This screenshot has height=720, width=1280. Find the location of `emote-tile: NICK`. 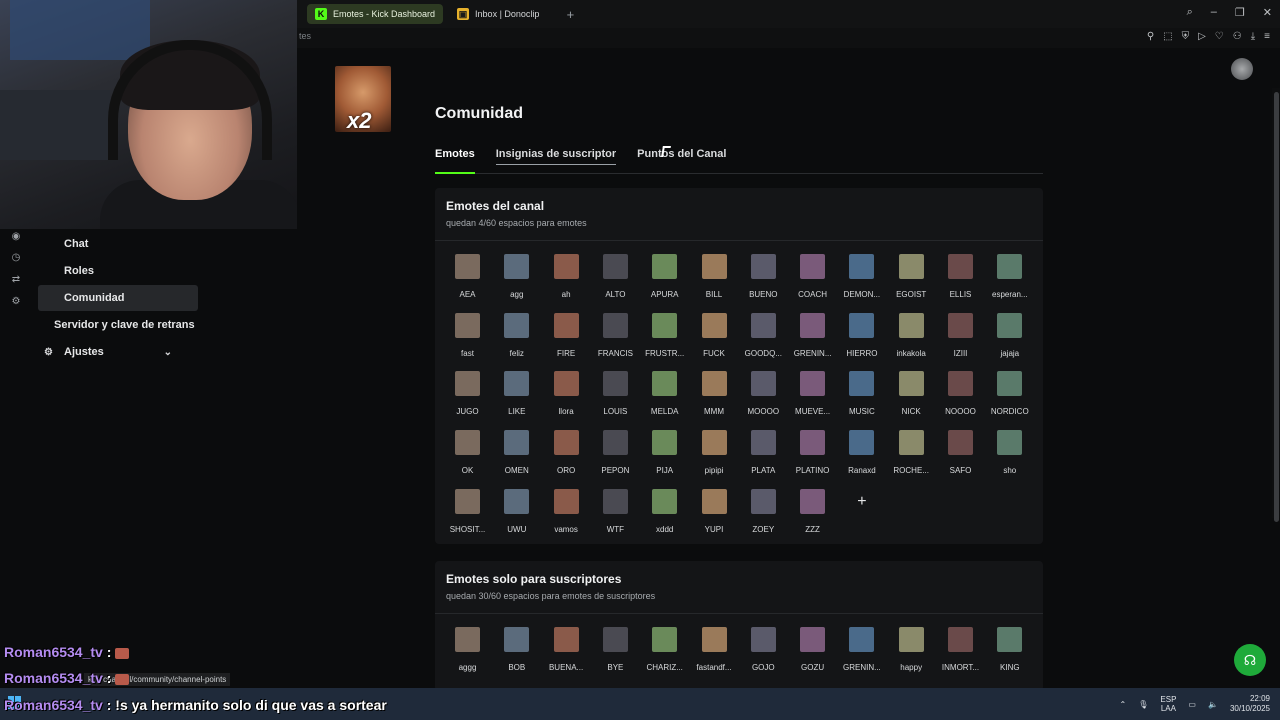

emote-tile: NICK is located at coordinates (911, 399).